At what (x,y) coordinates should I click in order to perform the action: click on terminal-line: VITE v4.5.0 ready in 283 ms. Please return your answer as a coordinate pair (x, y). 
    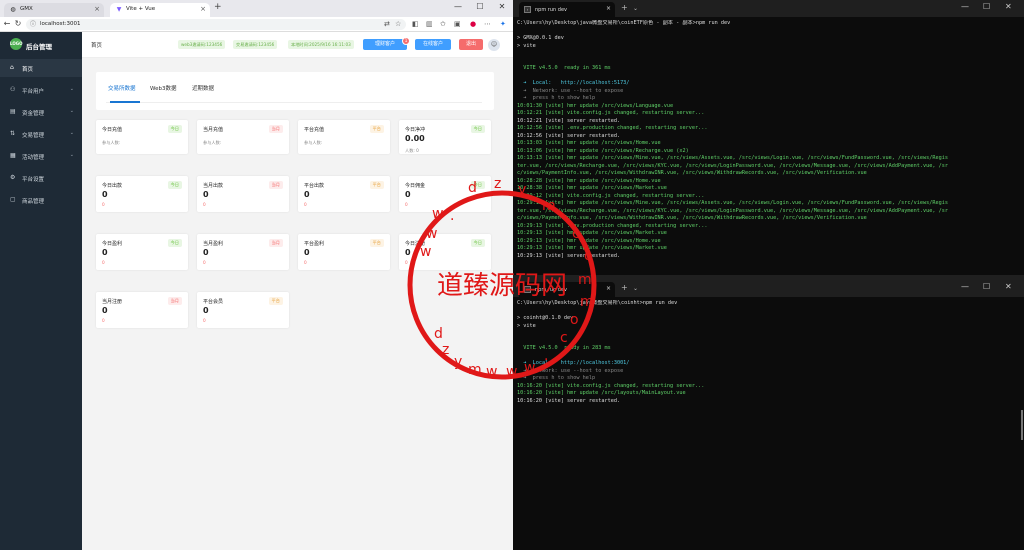
    Looking at the image, I should click on (564, 348).